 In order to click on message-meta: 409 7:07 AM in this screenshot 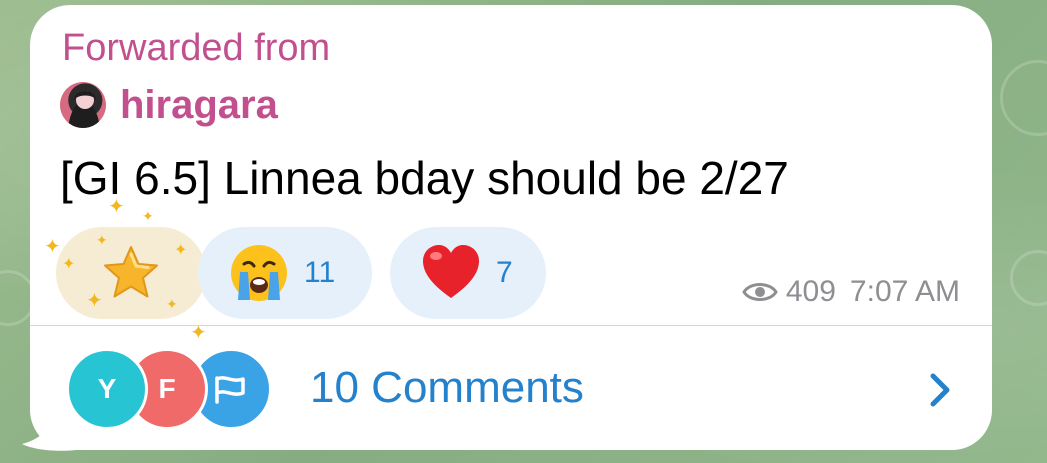, I will do `click(851, 292)`.